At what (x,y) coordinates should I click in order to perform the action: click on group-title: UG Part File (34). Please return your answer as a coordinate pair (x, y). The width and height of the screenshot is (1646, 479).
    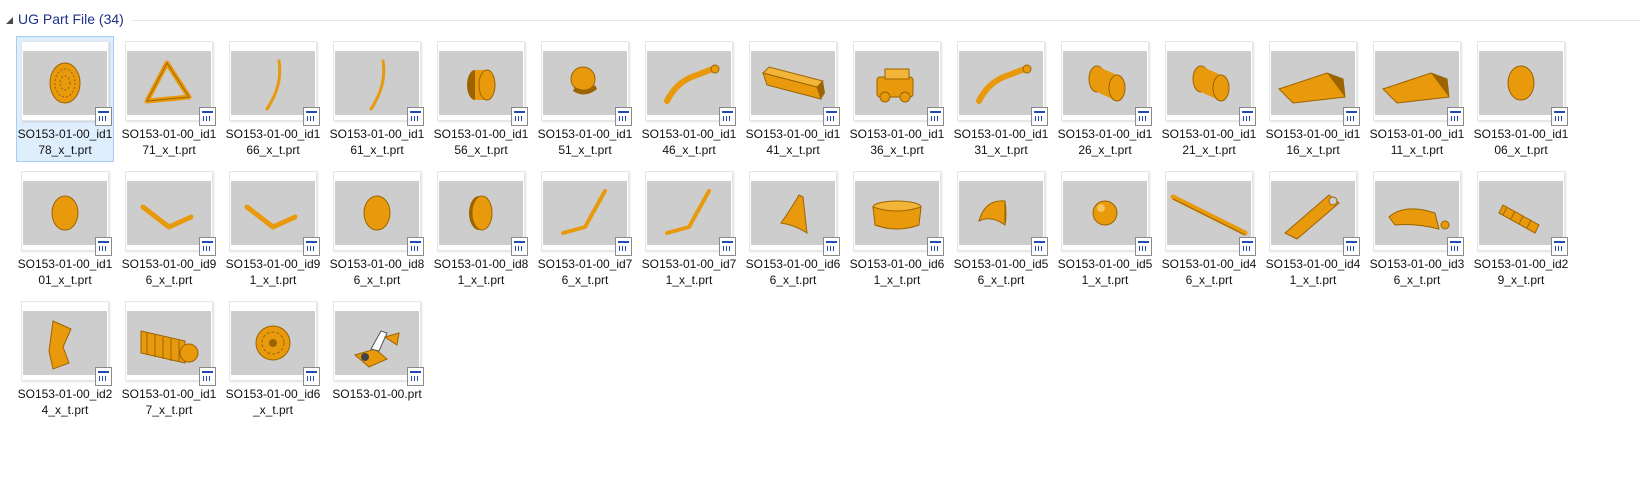
    Looking at the image, I should click on (71, 19).